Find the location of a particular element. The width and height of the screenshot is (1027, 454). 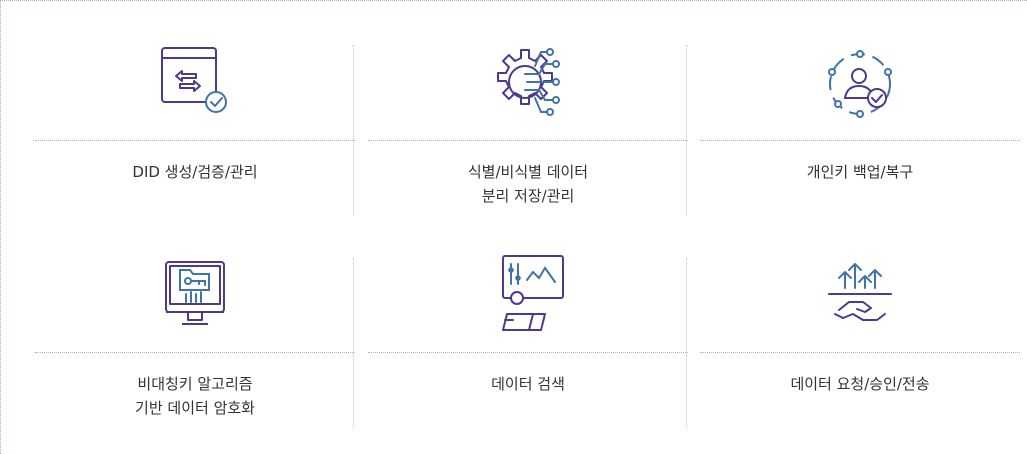

feature-item-data-search: 데이터 검색 is located at coordinates (528, 342).